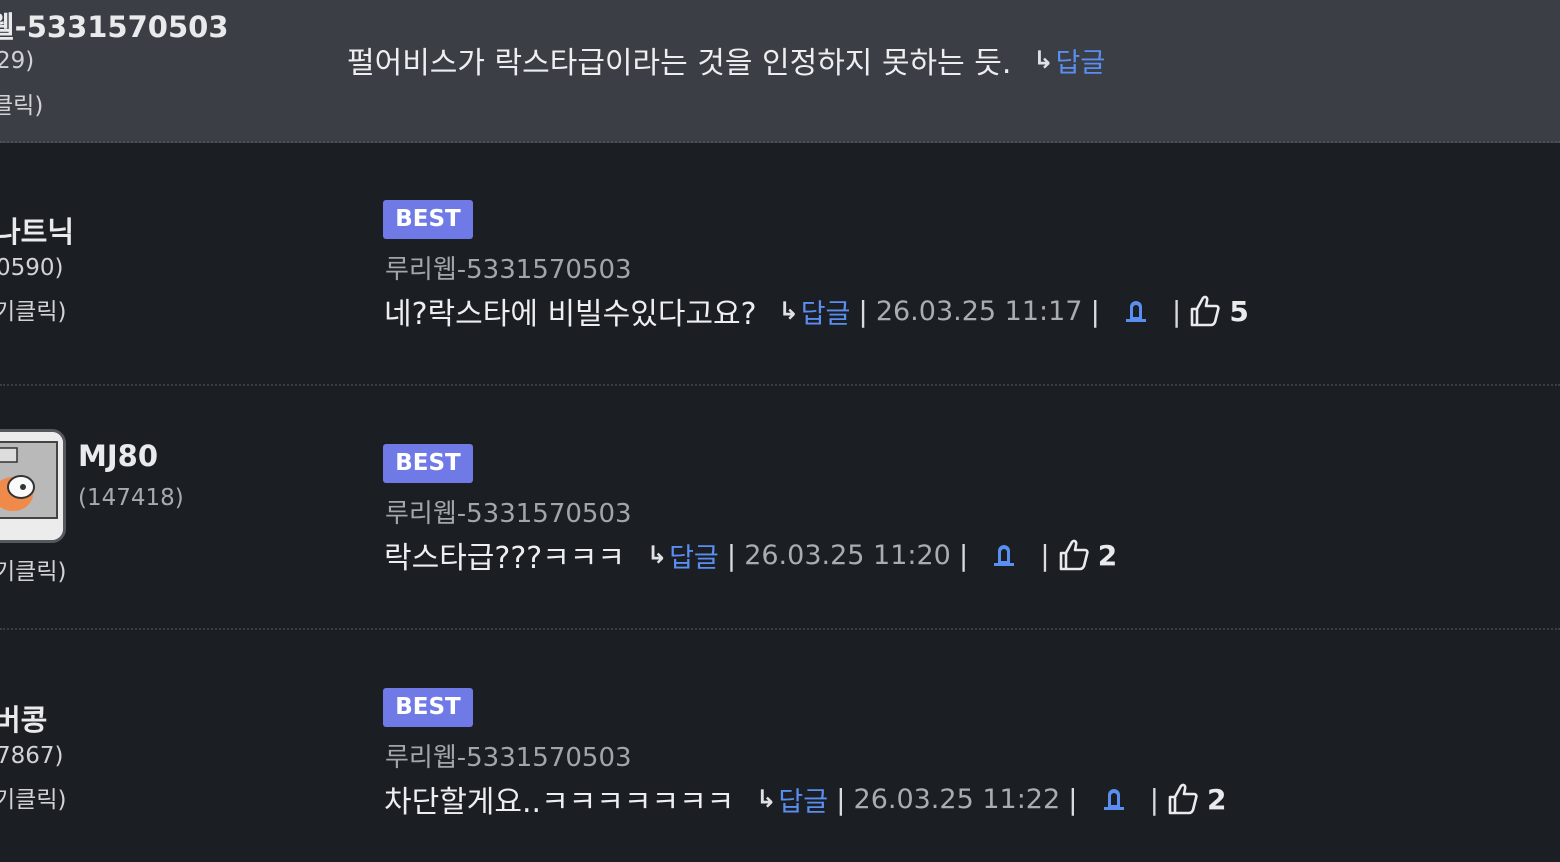  Describe the element at coordinates (37, 230) in the screenshot. I see `user-nickname: 나트닉` at that location.